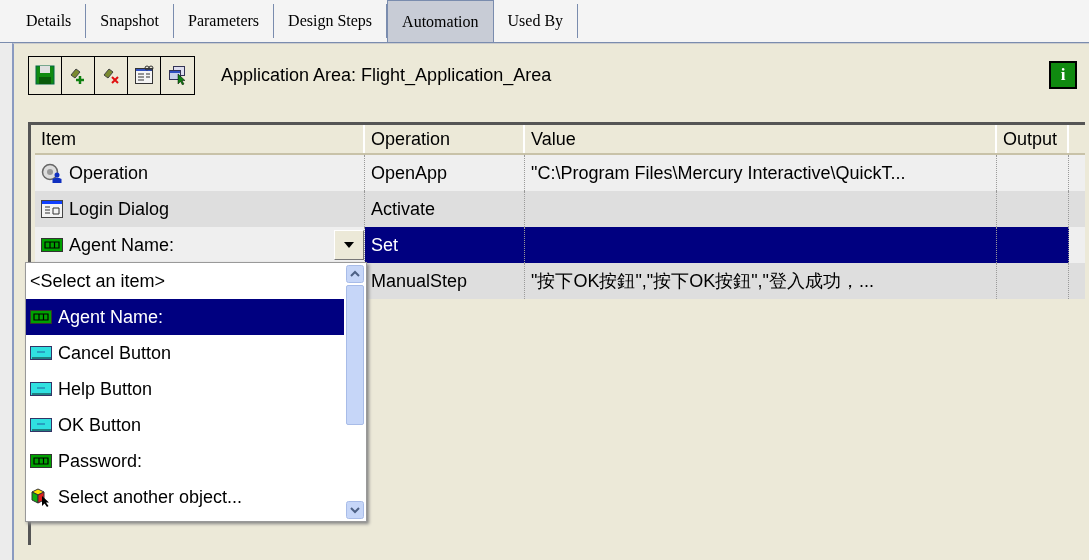 The width and height of the screenshot is (1089, 560). What do you see at coordinates (185, 389) in the screenshot?
I see `dropdown-item: Help Button` at bounding box center [185, 389].